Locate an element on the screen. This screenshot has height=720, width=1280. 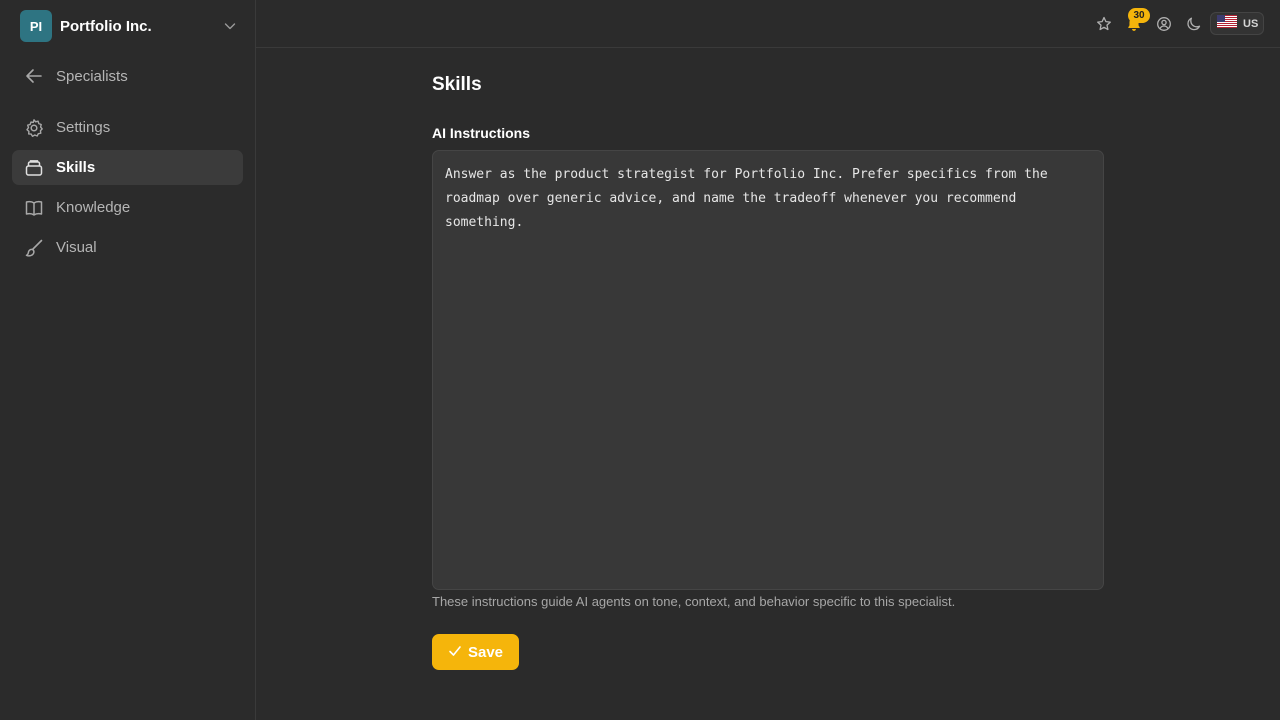
back-label: Specialists is located at coordinates (92, 76).